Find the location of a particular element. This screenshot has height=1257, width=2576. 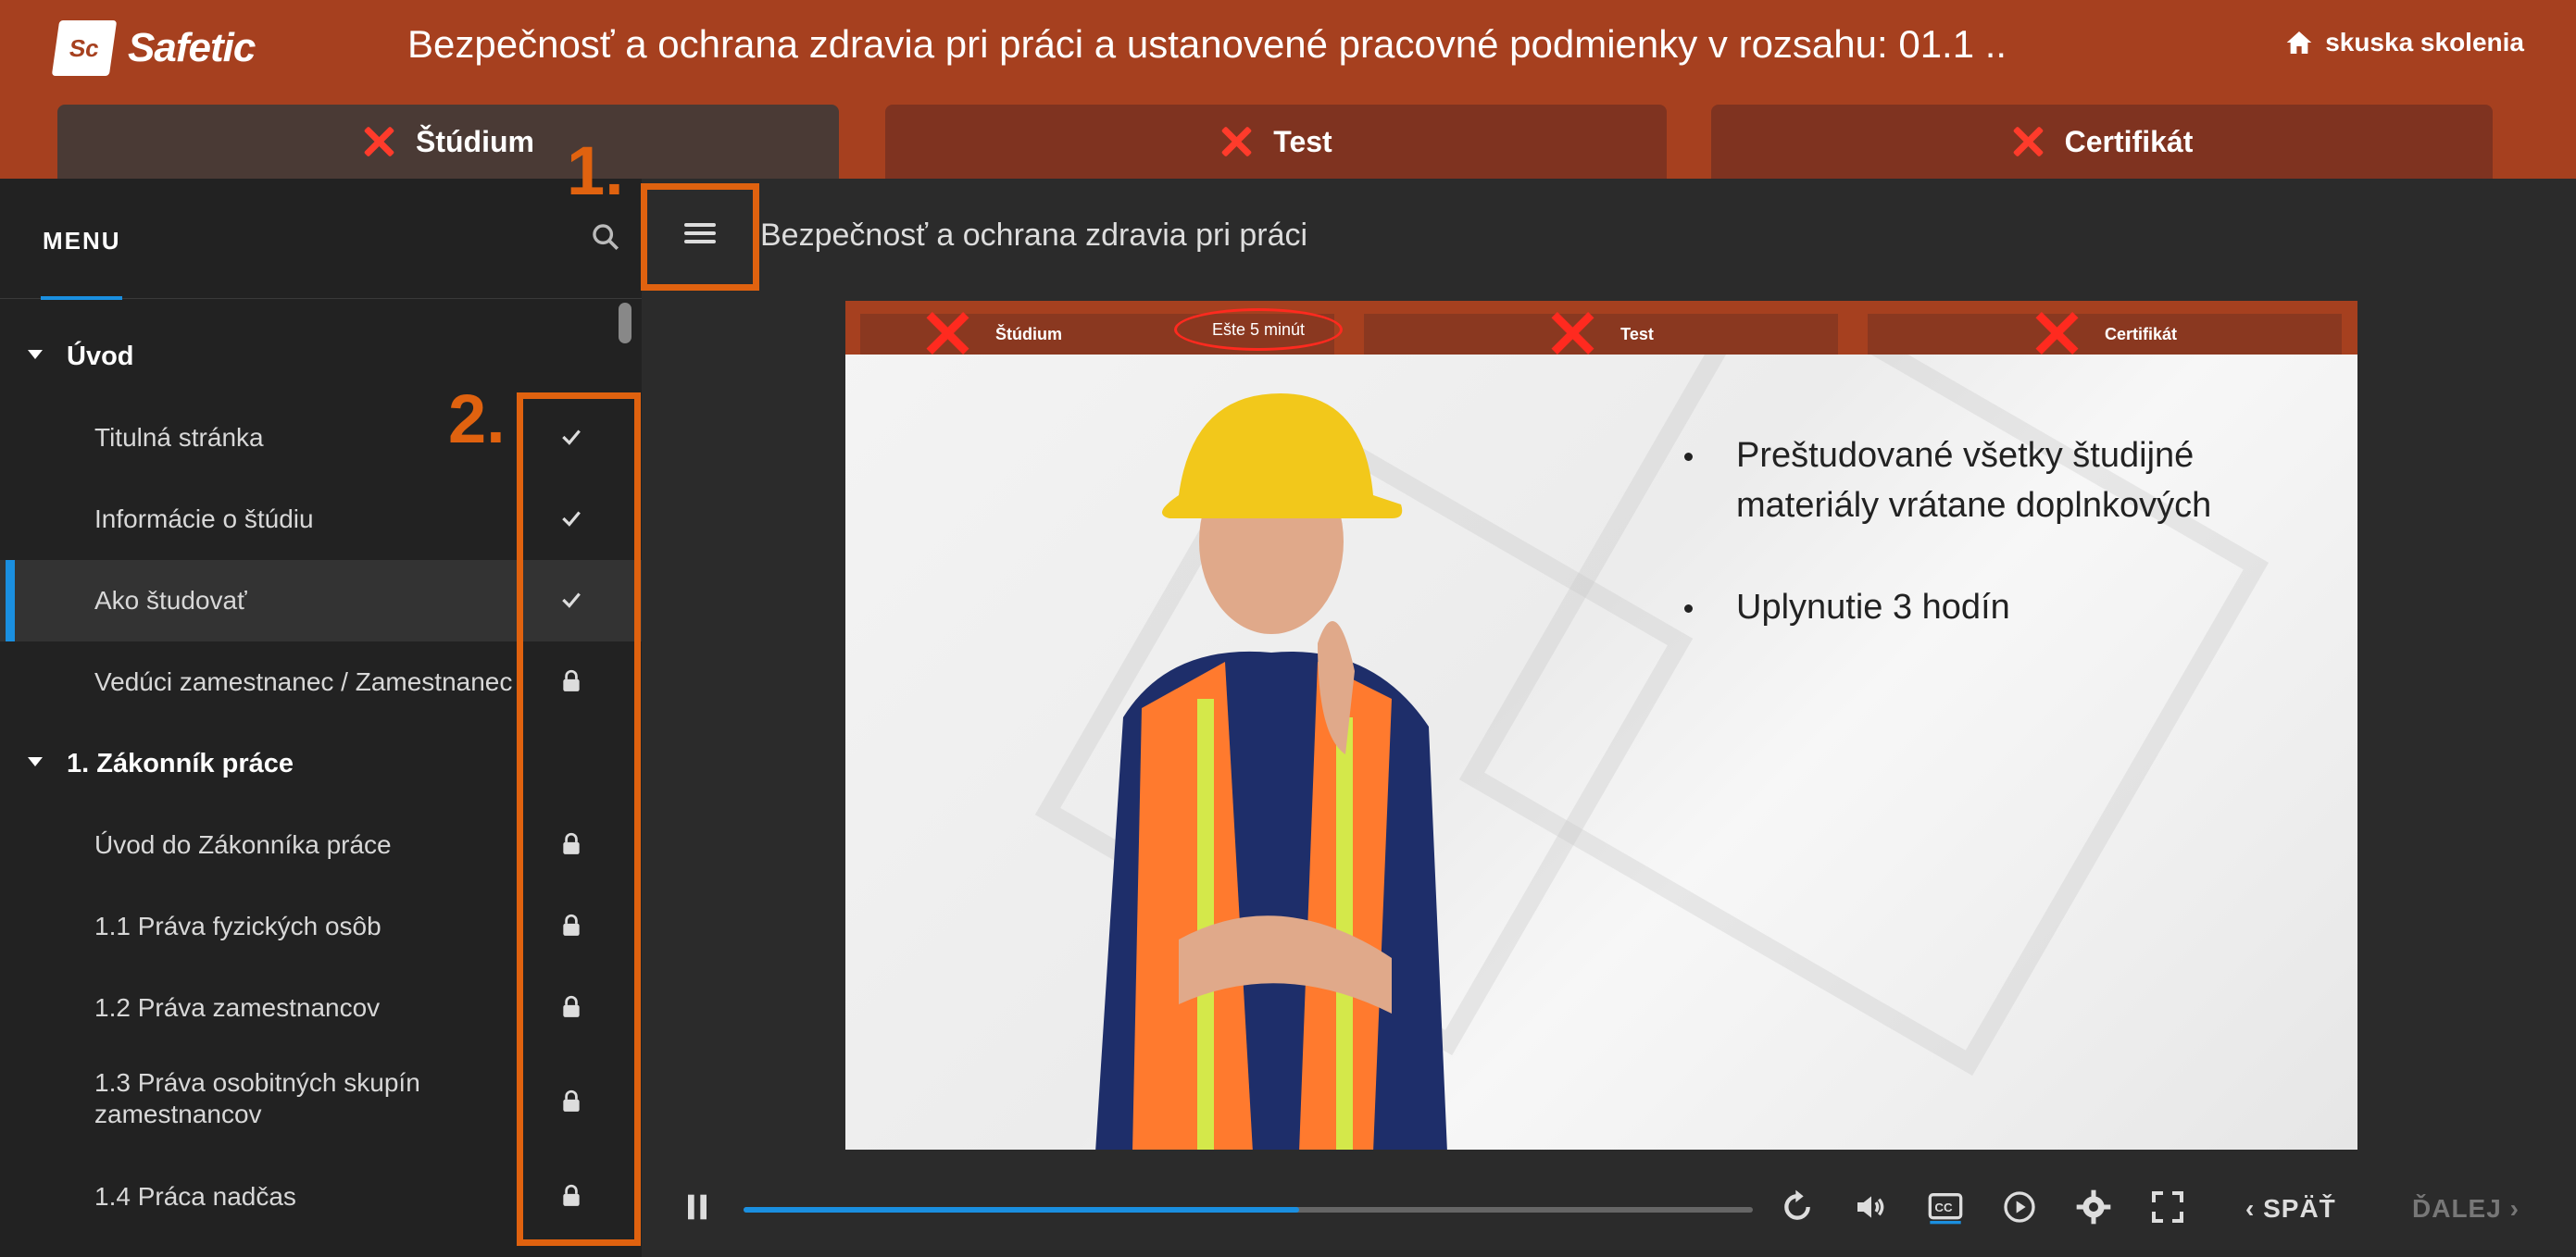

search-icon is located at coordinates (606, 237).